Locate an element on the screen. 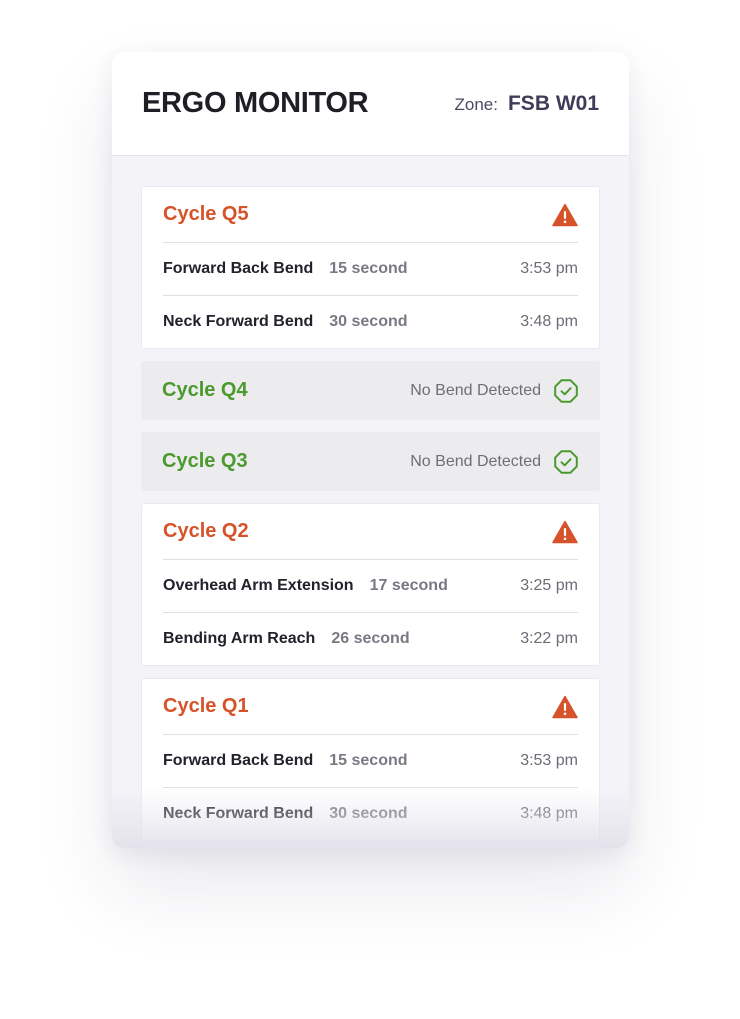  event-name: Overhead Arm Extension is located at coordinates (258, 585).